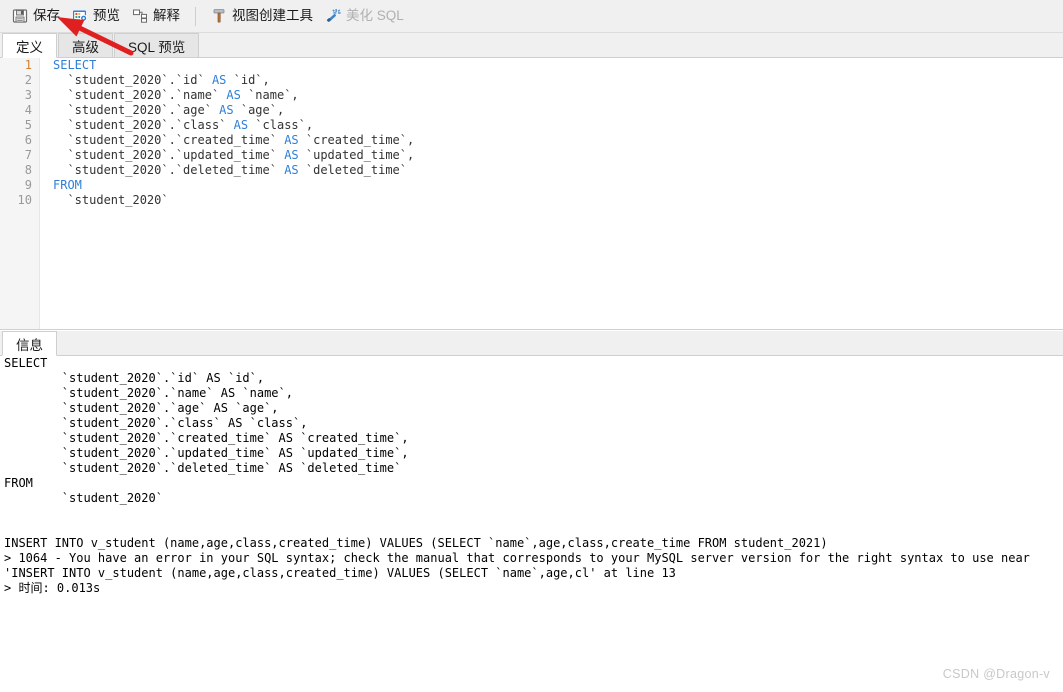 The width and height of the screenshot is (1063, 692). I want to click on line-number: 7, so click(28, 155).